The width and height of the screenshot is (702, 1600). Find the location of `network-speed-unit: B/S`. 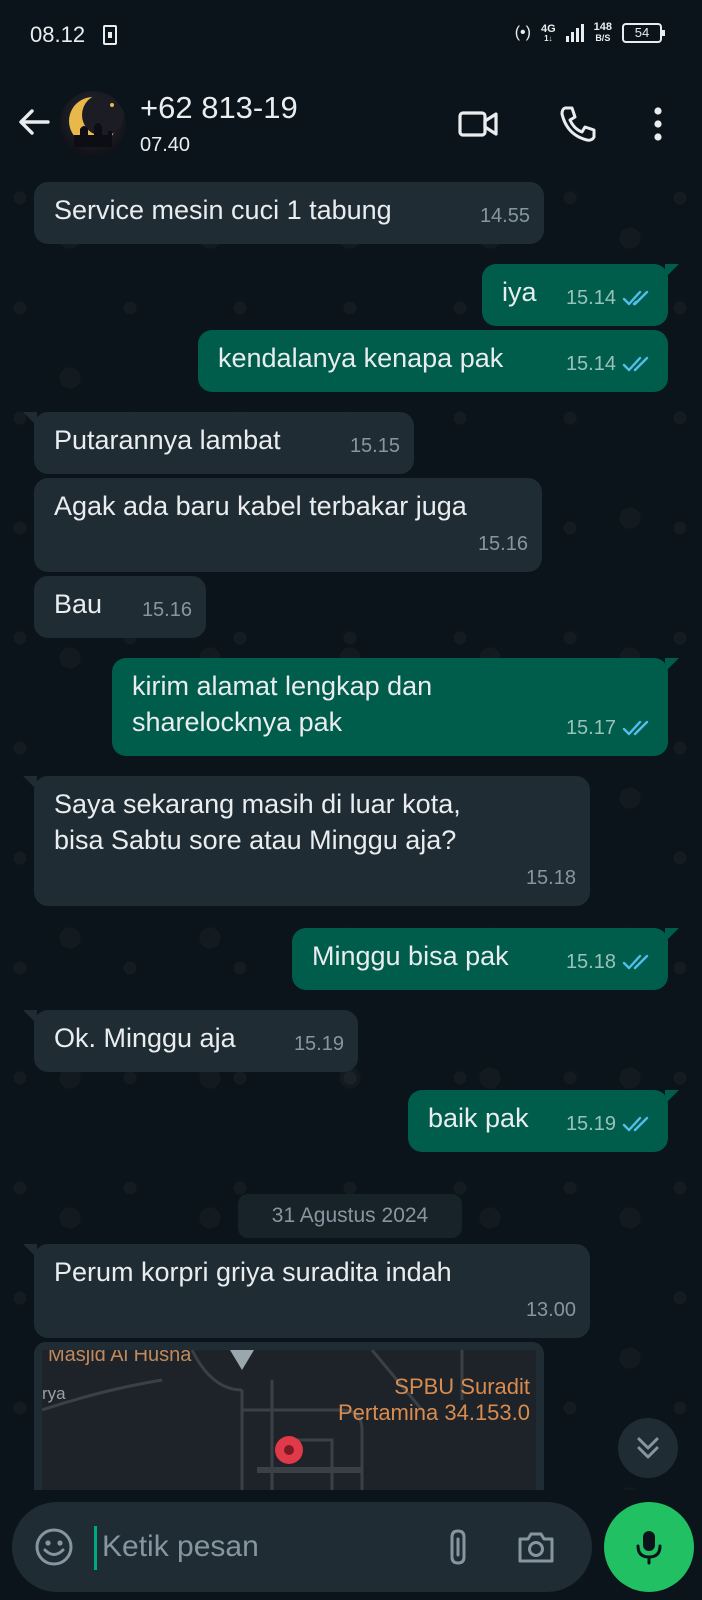

network-speed-unit: B/S is located at coordinates (603, 38).